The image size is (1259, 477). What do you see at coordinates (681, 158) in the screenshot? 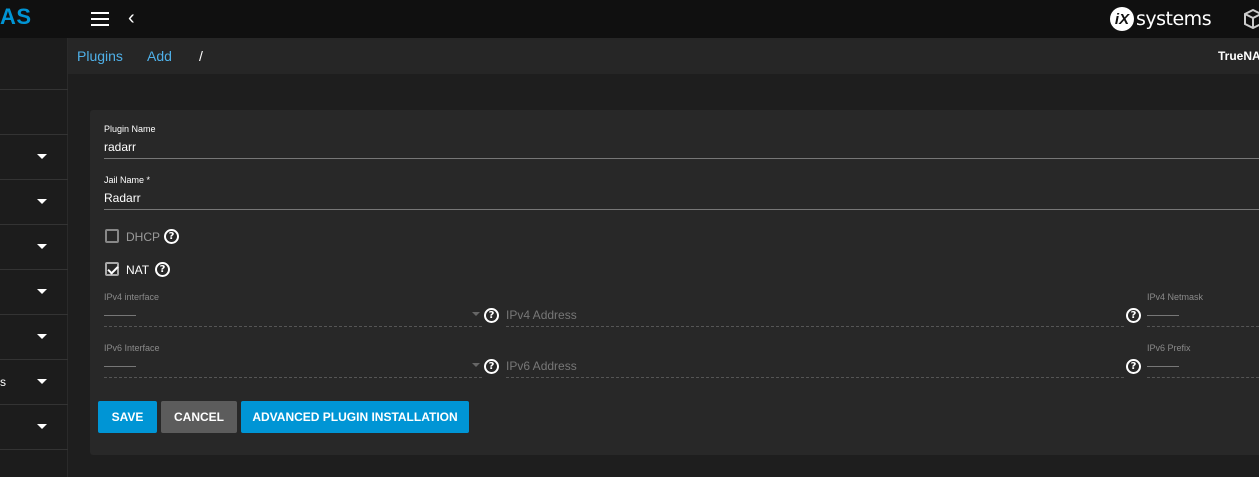
I see `plugin-name-underline` at bounding box center [681, 158].